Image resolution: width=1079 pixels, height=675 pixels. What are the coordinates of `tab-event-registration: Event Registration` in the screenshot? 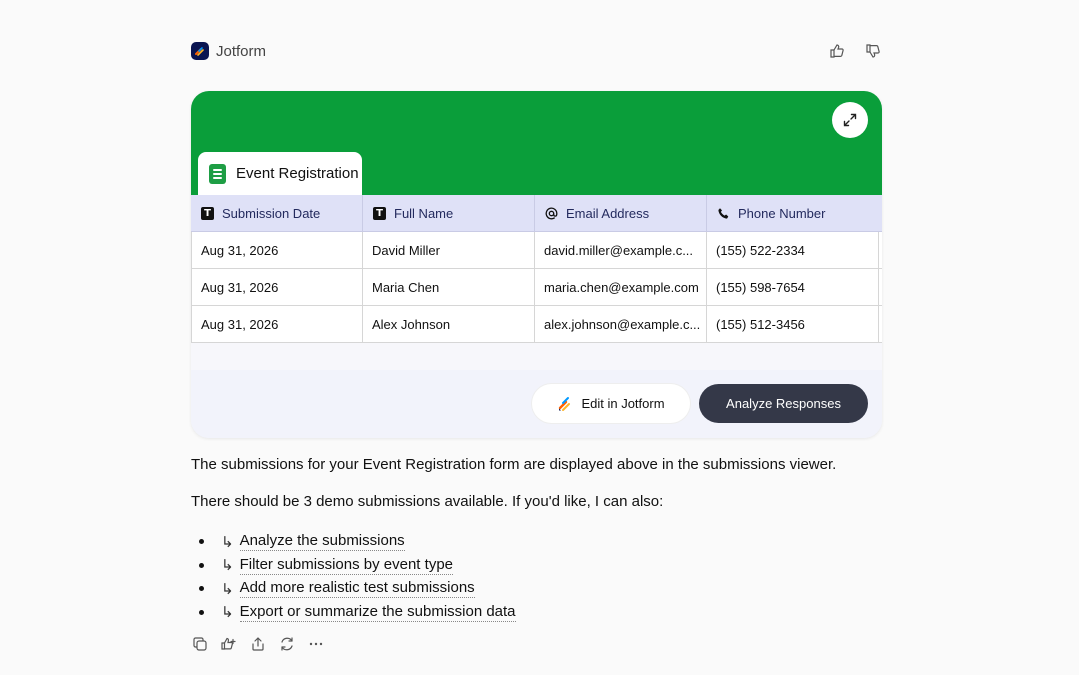 It's located at (280, 173).